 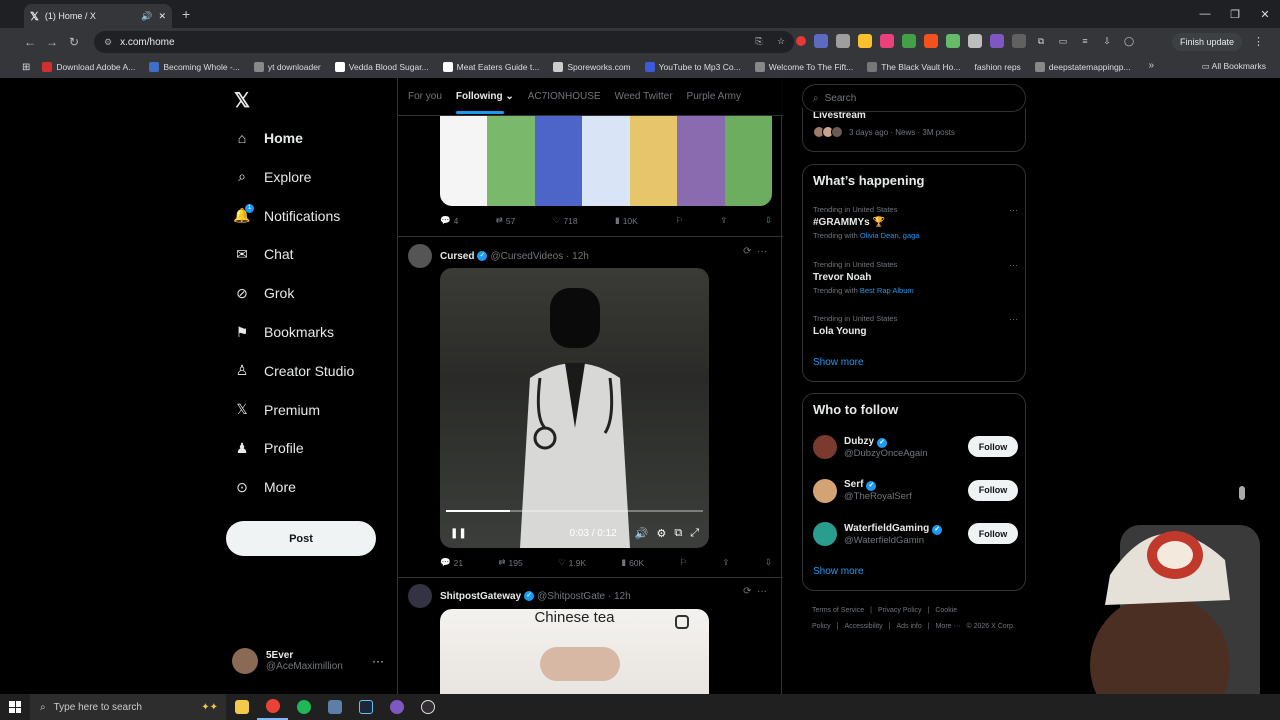 What do you see at coordinates (128, 707) in the screenshot?
I see `taskbar-search: ⌕ Type here to search ✦✦` at bounding box center [128, 707].